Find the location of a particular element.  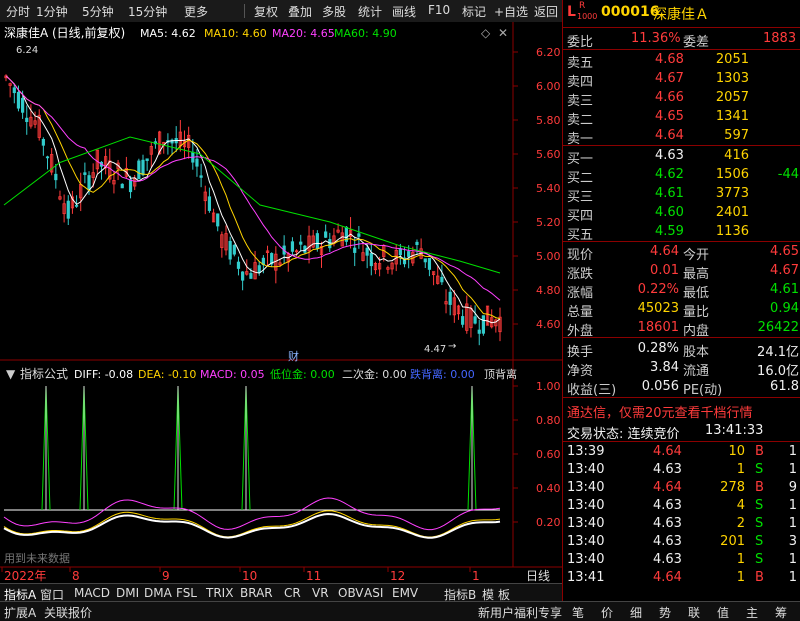

close-icon: ✕ is located at coordinates (503, 33).